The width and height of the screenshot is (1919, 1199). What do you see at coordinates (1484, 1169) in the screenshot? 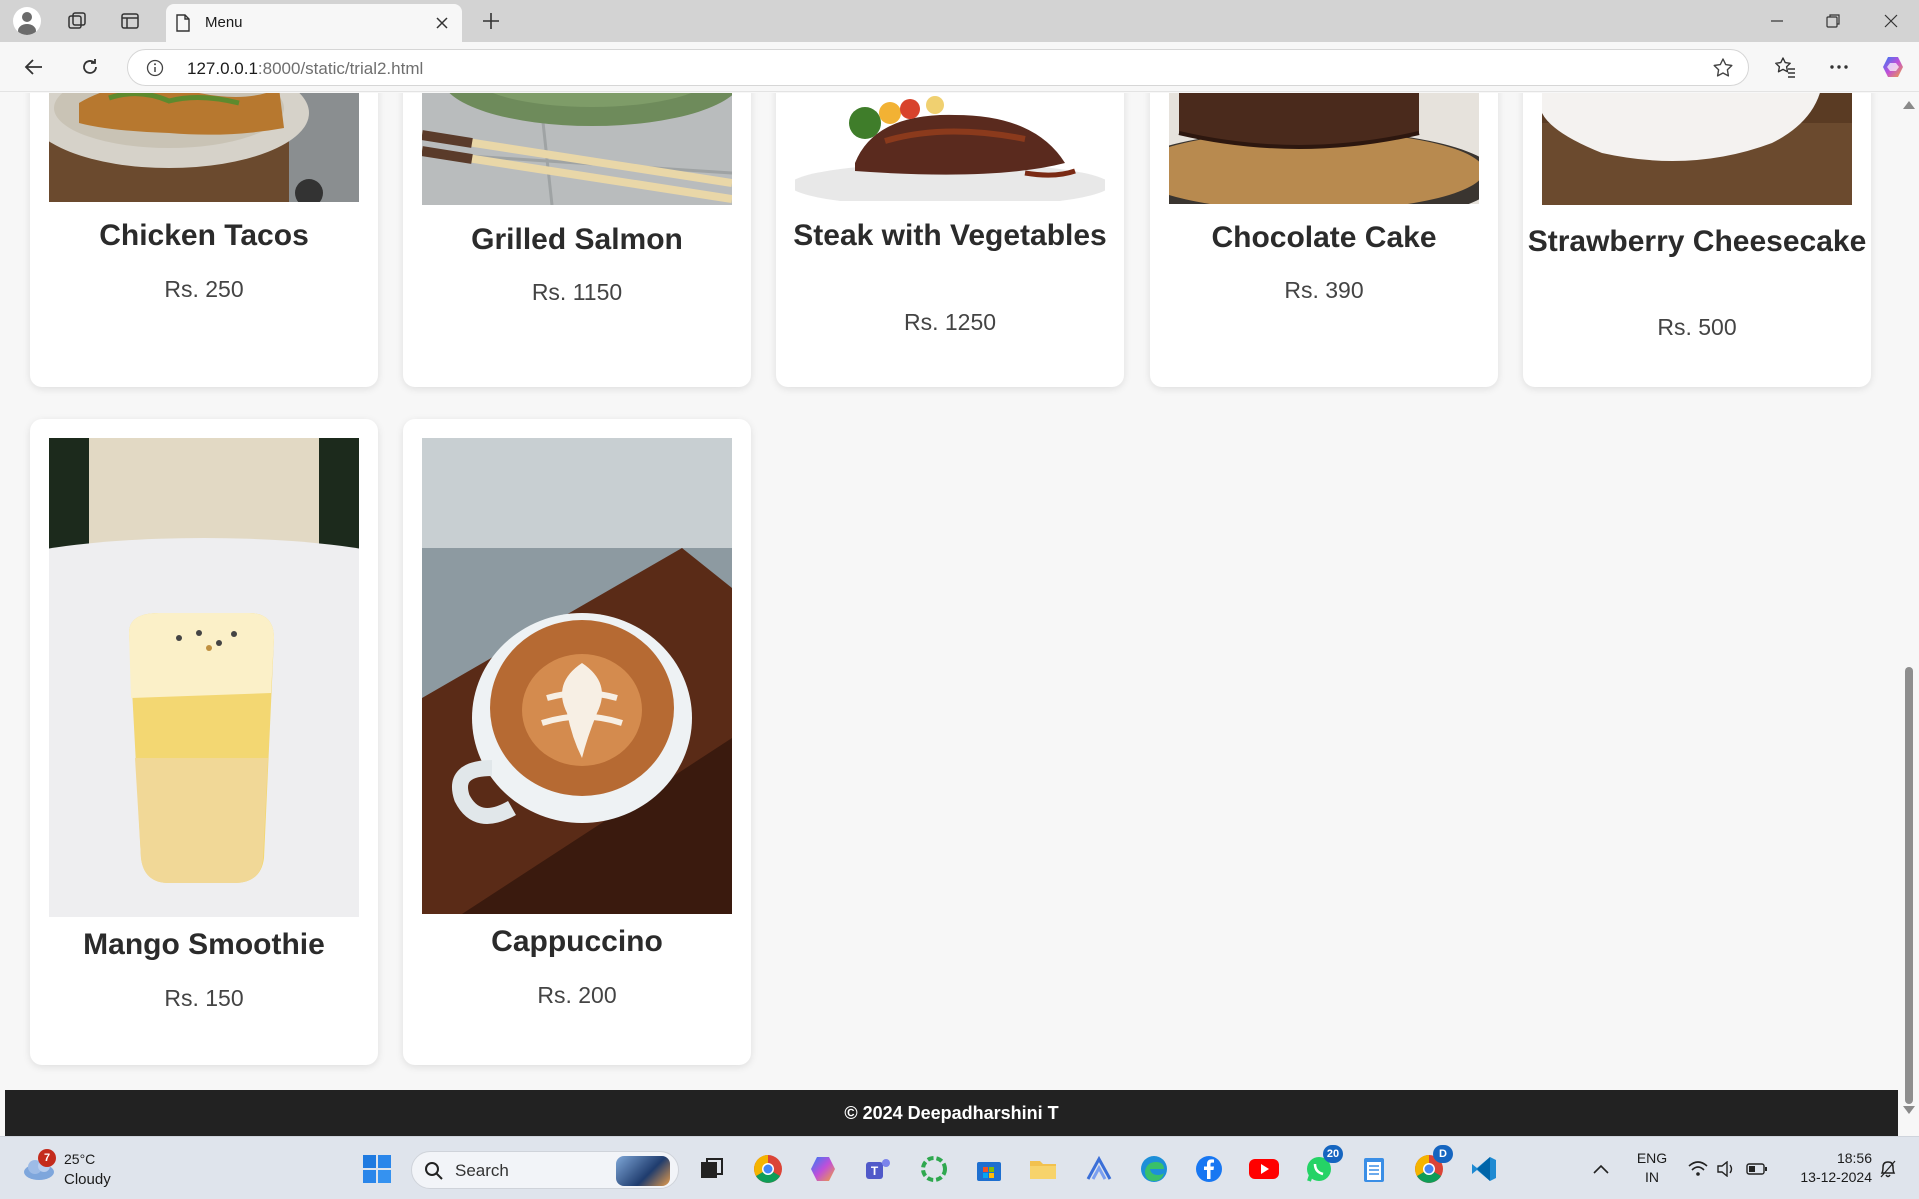
I see `vscode-icon` at bounding box center [1484, 1169].